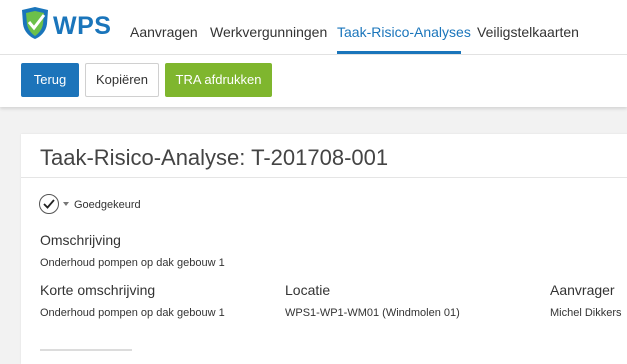 This screenshot has width=627, height=364. Describe the element at coordinates (372, 313) in the screenshot. I see `locatie-value: WPS1-WP1-WM01 (Windmolen 01)` at that location.